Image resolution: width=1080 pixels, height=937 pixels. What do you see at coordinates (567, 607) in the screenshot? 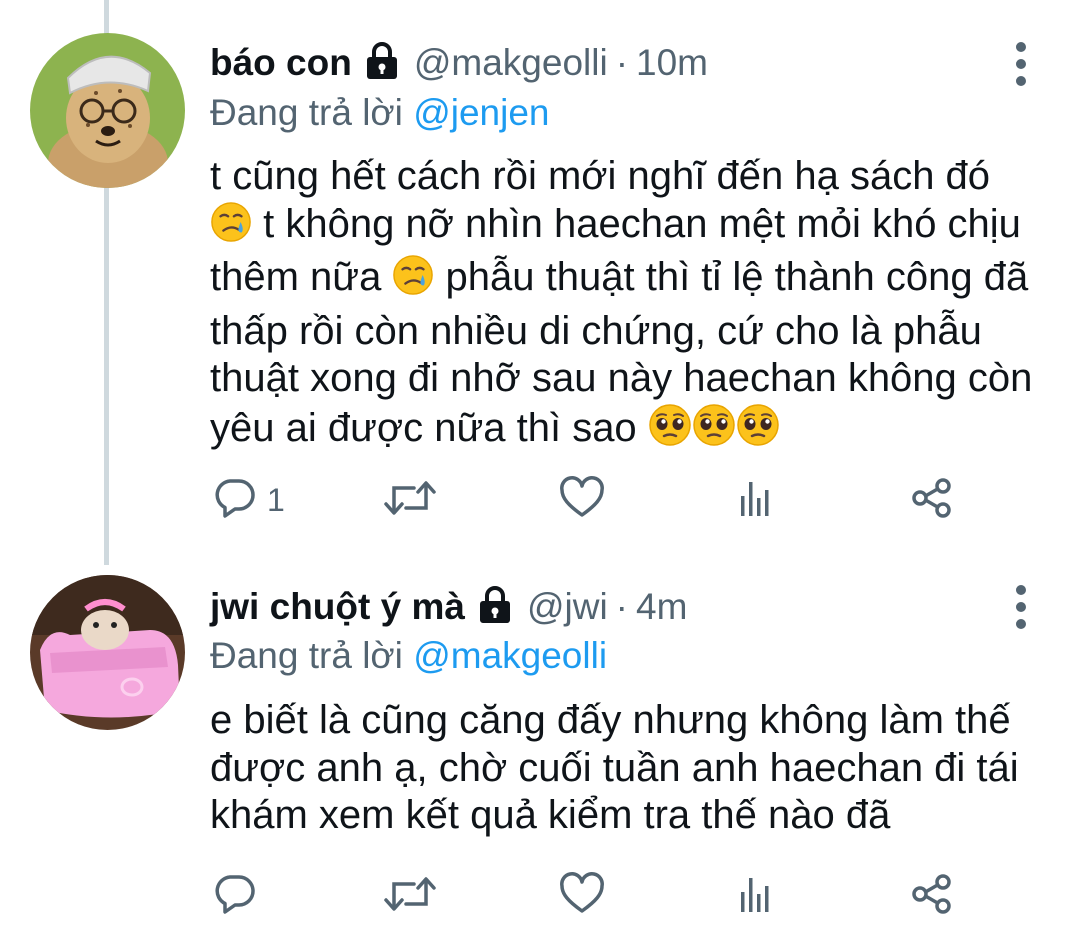
I see `username-handle: @jwi` at bounding box center [567, 607].